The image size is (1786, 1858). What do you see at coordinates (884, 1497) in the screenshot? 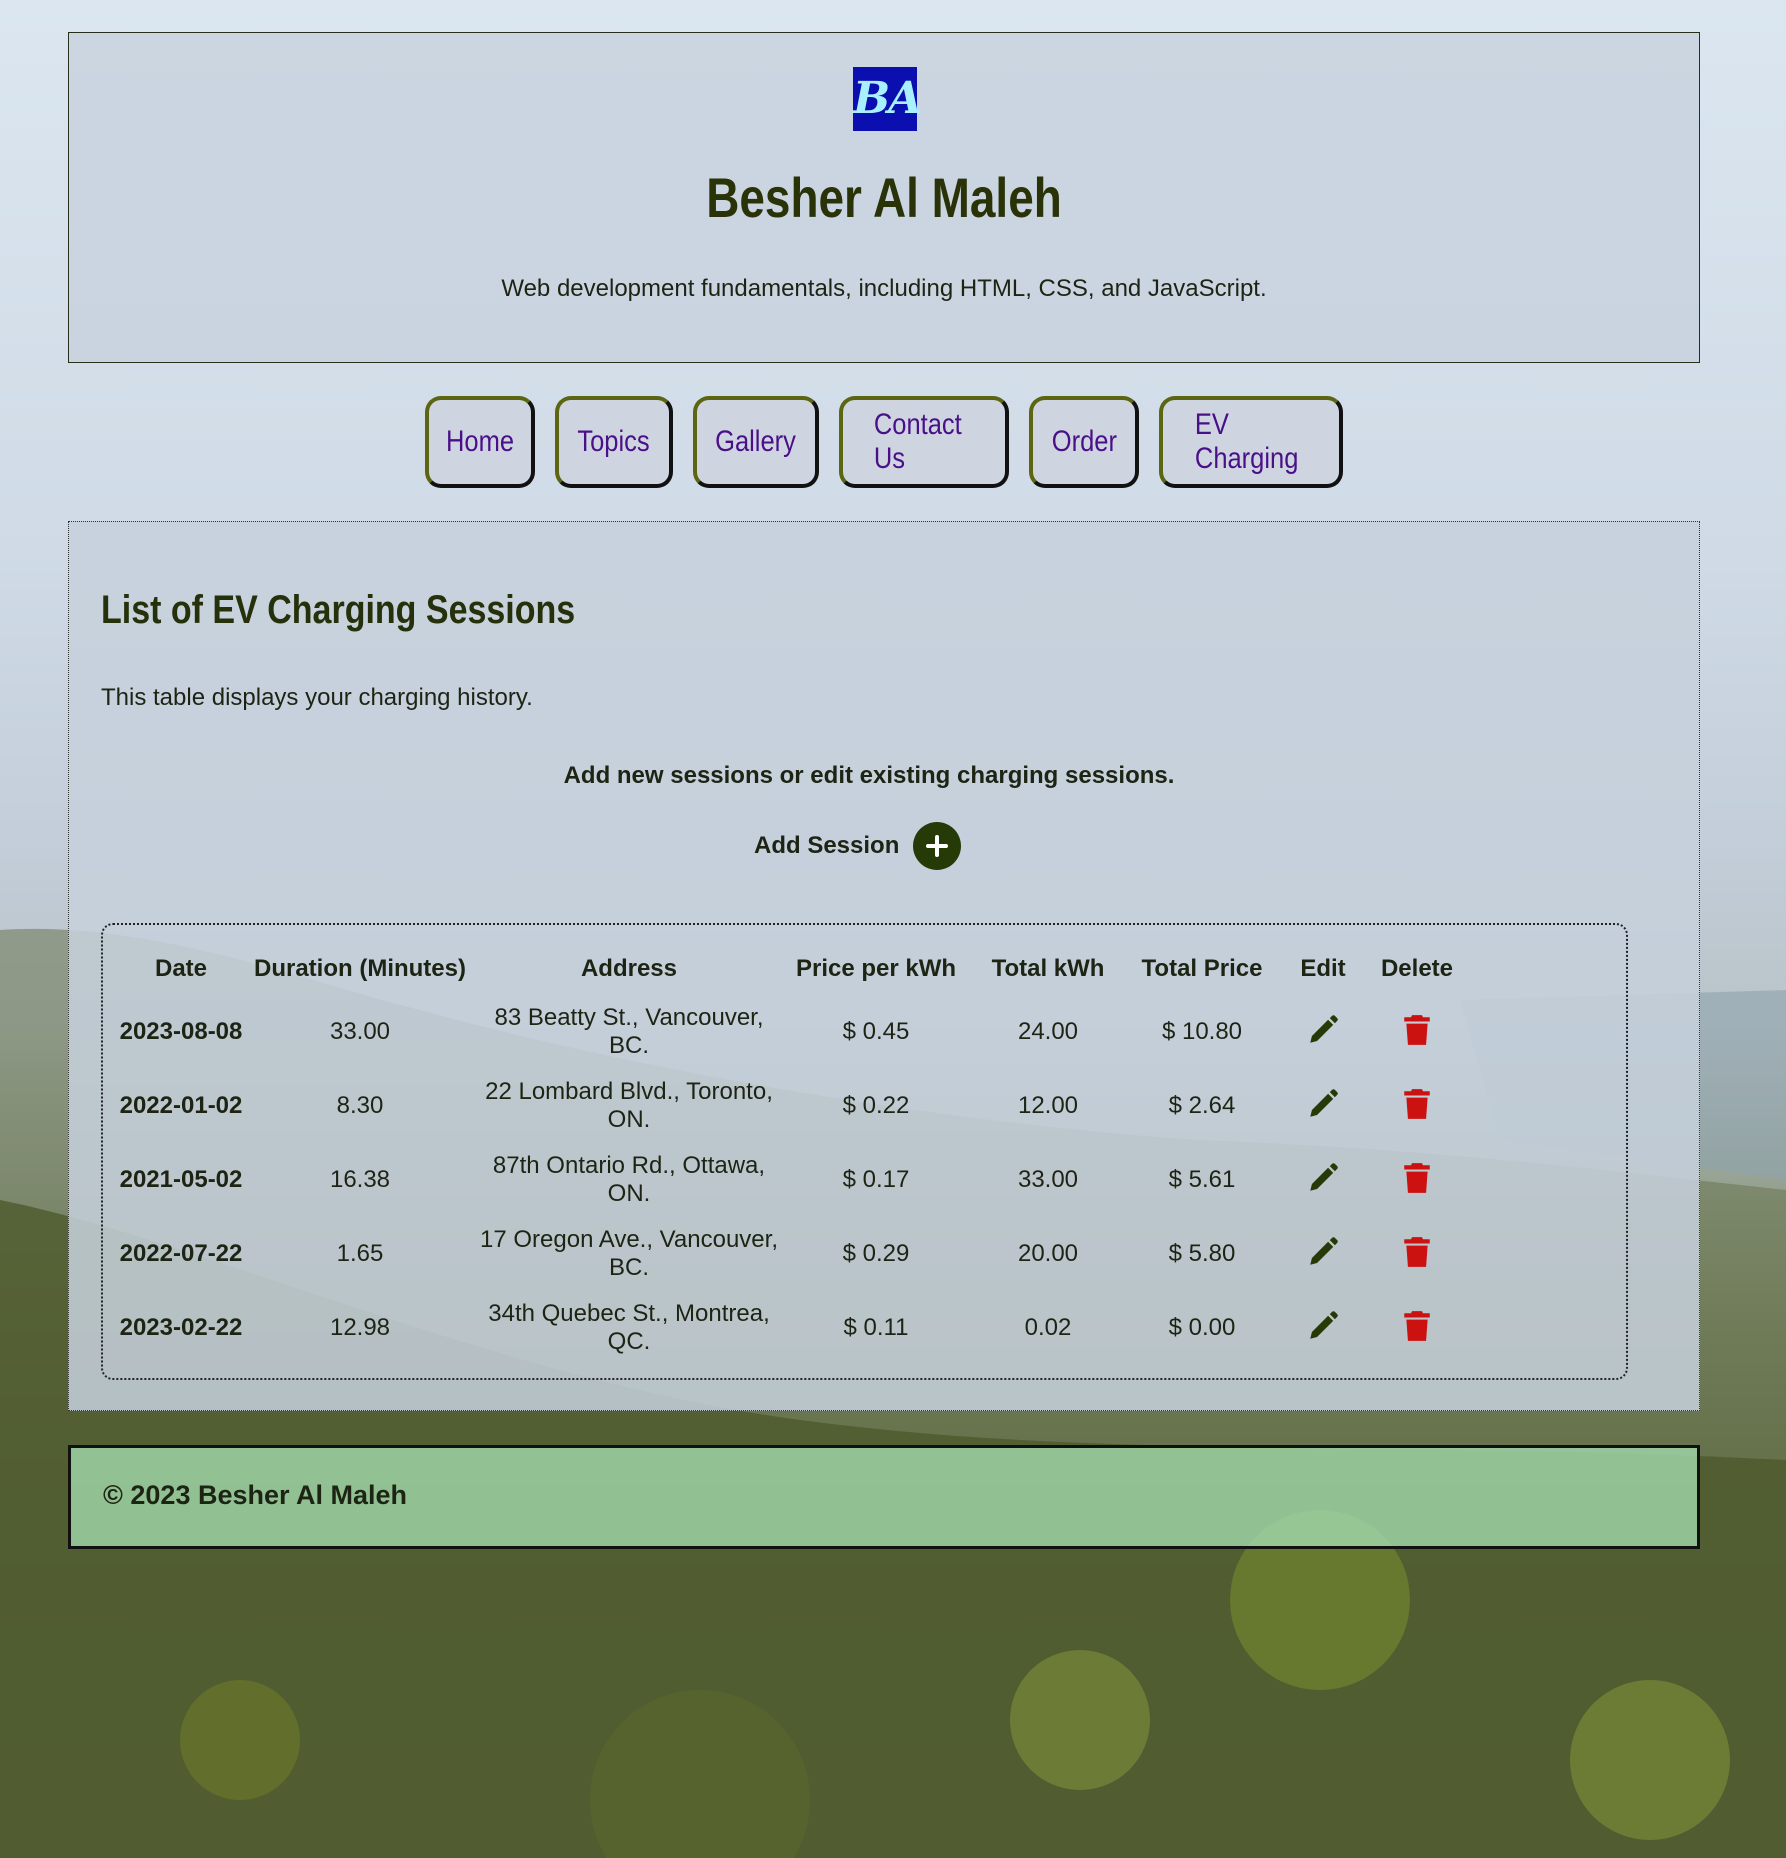
I see `site-footer: © 2023 Besher Al Maleh` at bounding box center [884, 1497].